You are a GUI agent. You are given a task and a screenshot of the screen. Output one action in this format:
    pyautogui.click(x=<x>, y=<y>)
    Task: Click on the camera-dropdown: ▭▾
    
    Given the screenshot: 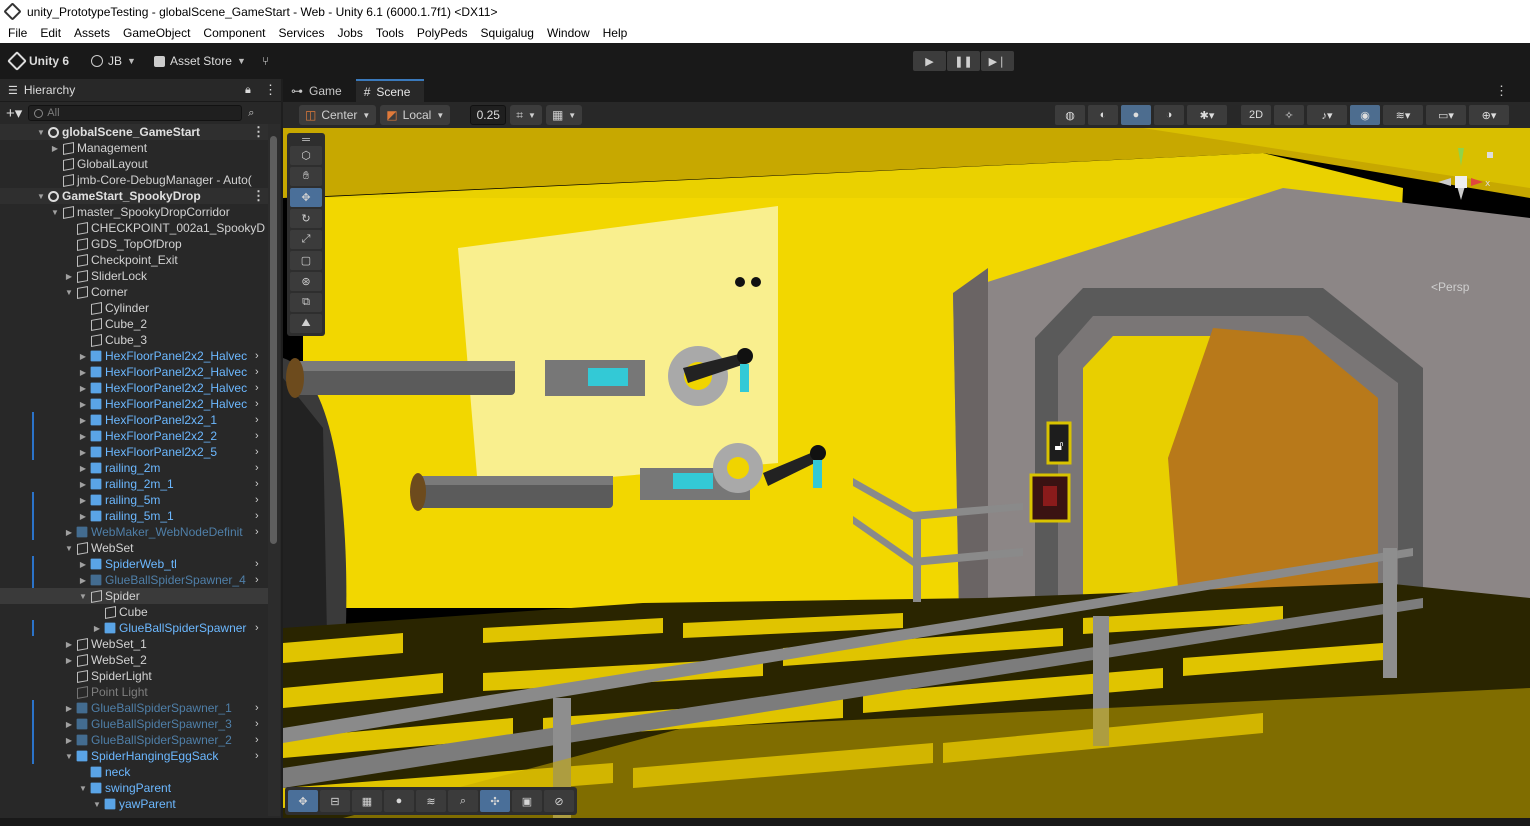 What is the action you would take?
    pyautogui.click(x=1446, y=115)
    